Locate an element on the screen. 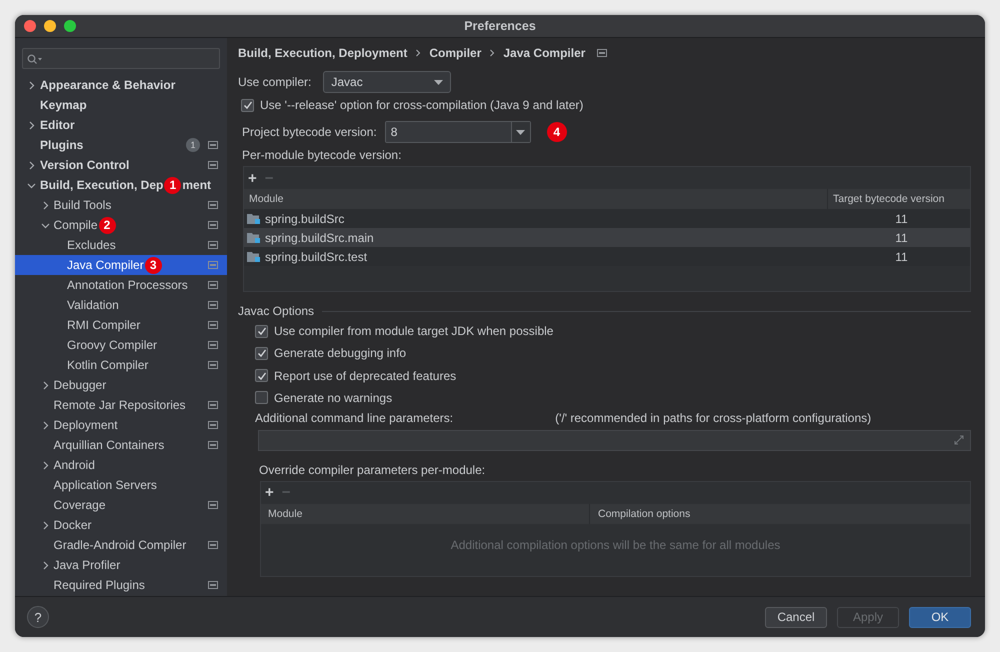 The height and width of the screenshot is (652, 1000). tree-item: Docker is located at coordinates (121, 525).